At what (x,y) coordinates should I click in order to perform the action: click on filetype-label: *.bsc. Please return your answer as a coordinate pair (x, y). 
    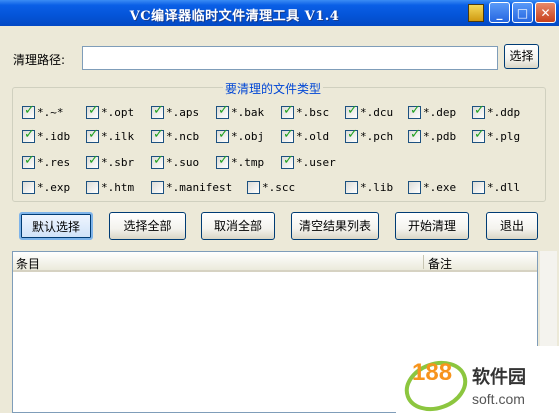
    Looking at the image, I should click on (313, 112).